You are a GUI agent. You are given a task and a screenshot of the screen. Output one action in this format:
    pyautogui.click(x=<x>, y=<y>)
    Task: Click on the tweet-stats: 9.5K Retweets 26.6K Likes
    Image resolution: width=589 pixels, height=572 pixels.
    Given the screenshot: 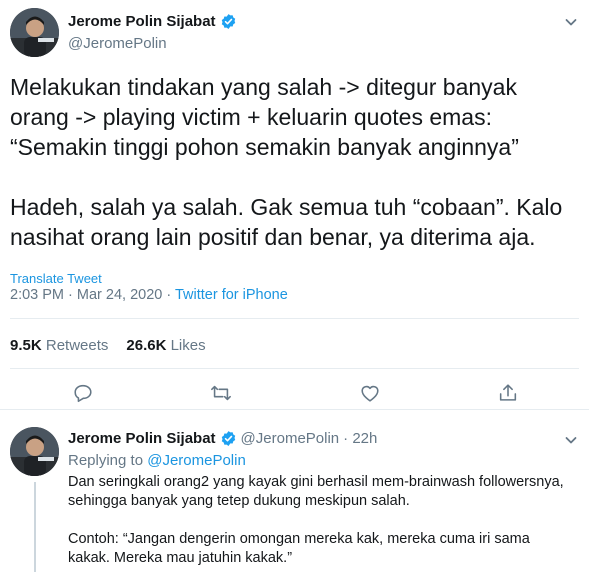 What is the action you would take?
    pyautogui.click(x=108, y=345)
    